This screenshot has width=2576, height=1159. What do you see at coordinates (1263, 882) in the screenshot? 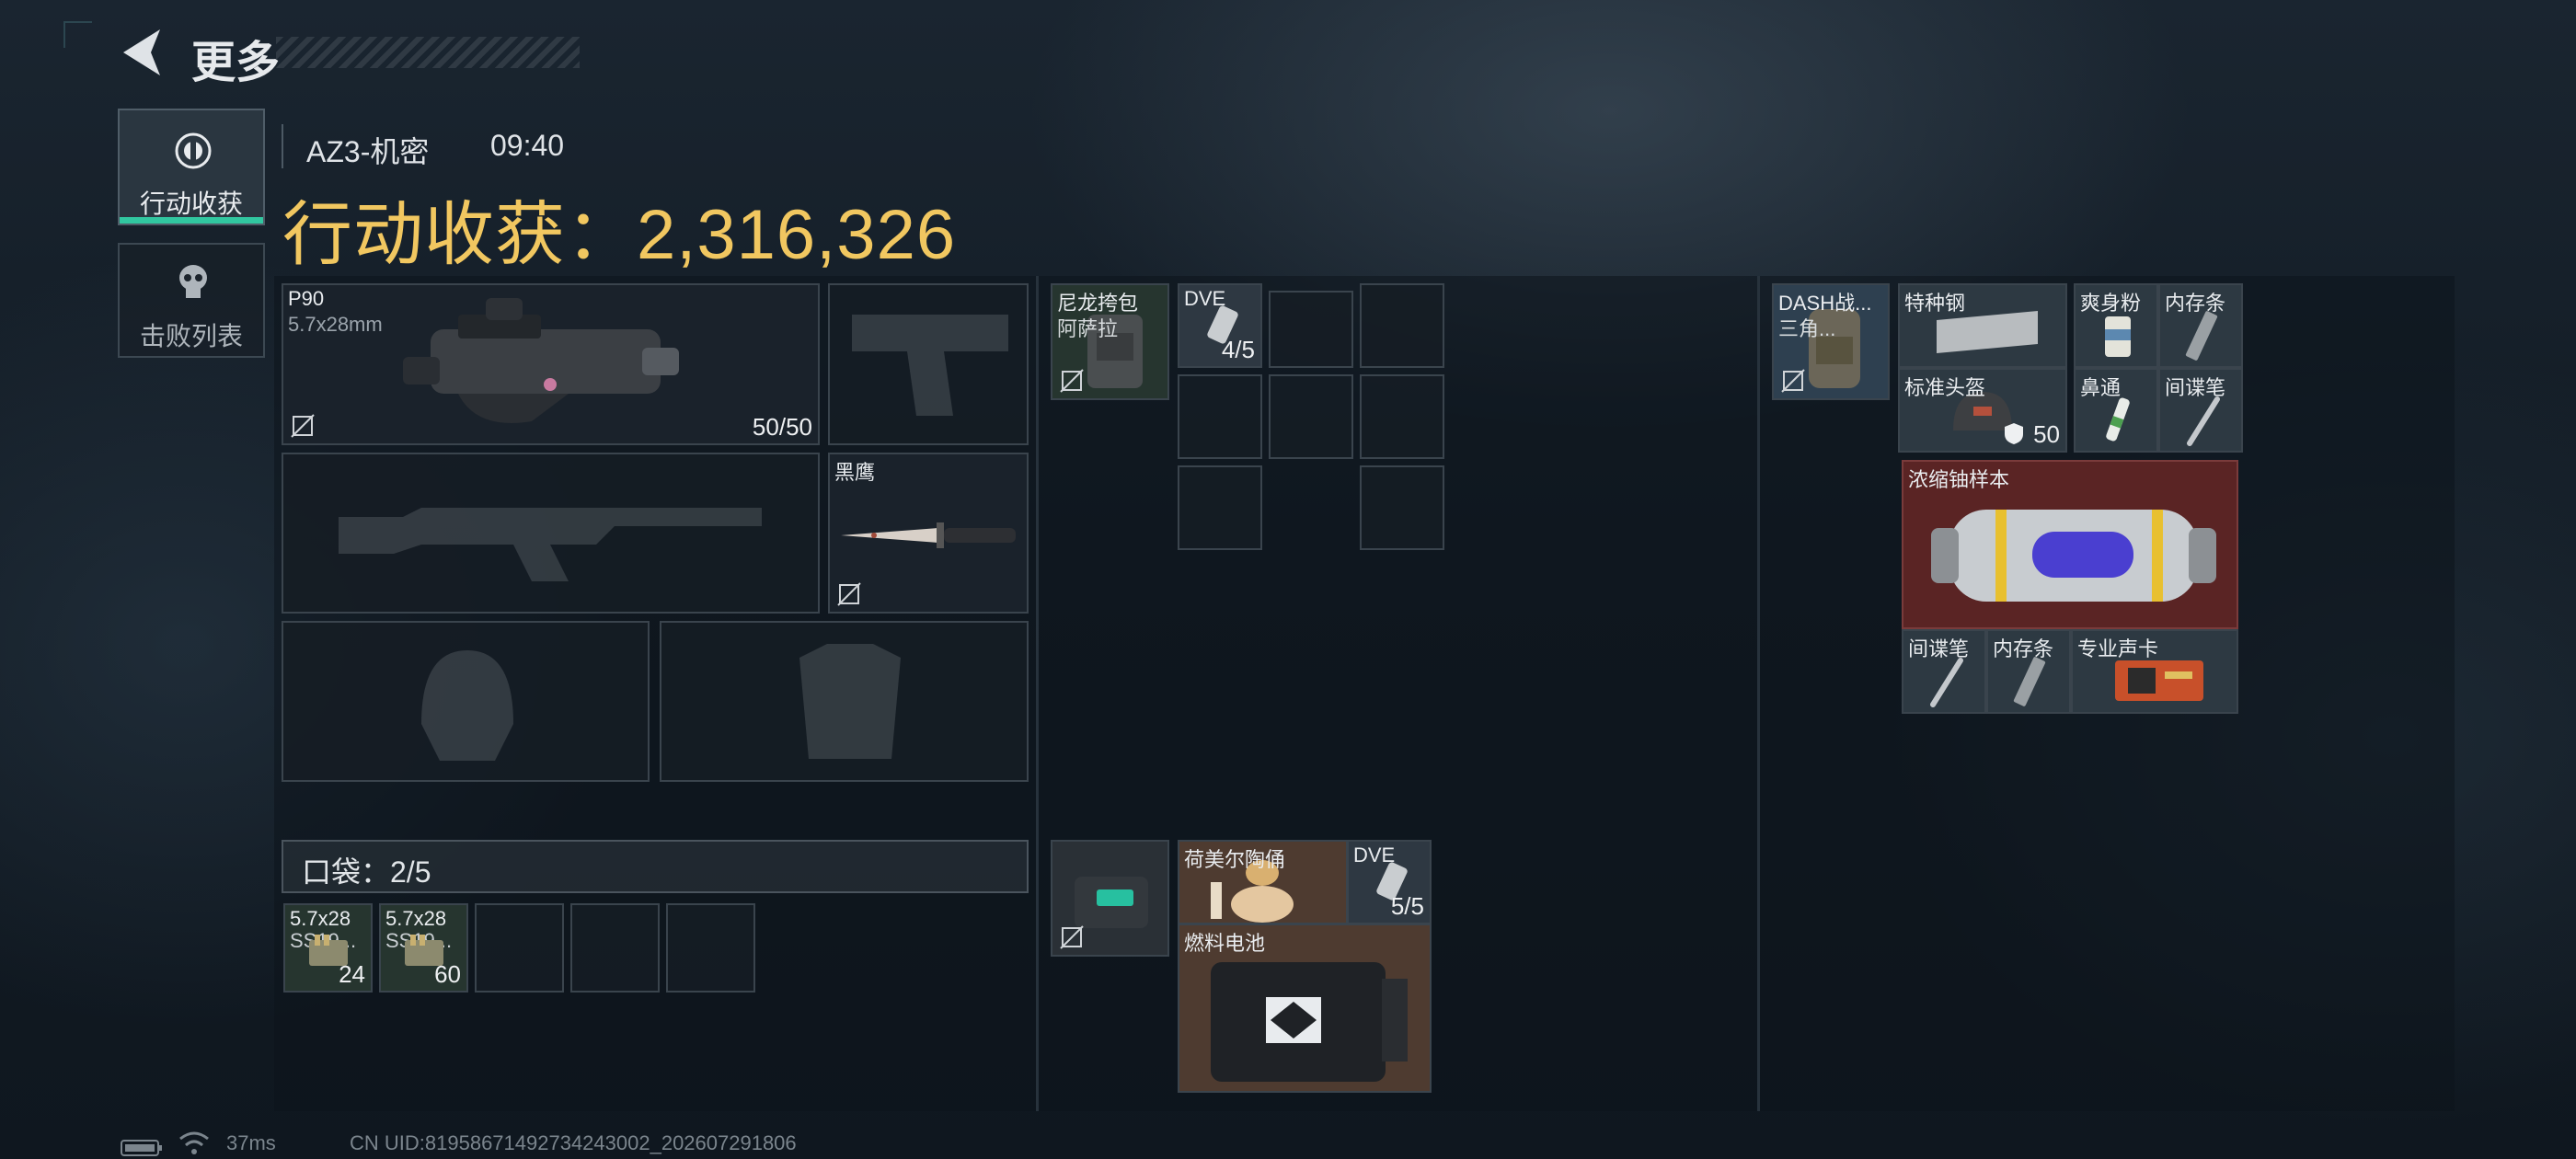
I see `bag-item-slot: 荷美尔陶俑` at bounding box center [1263, 882].